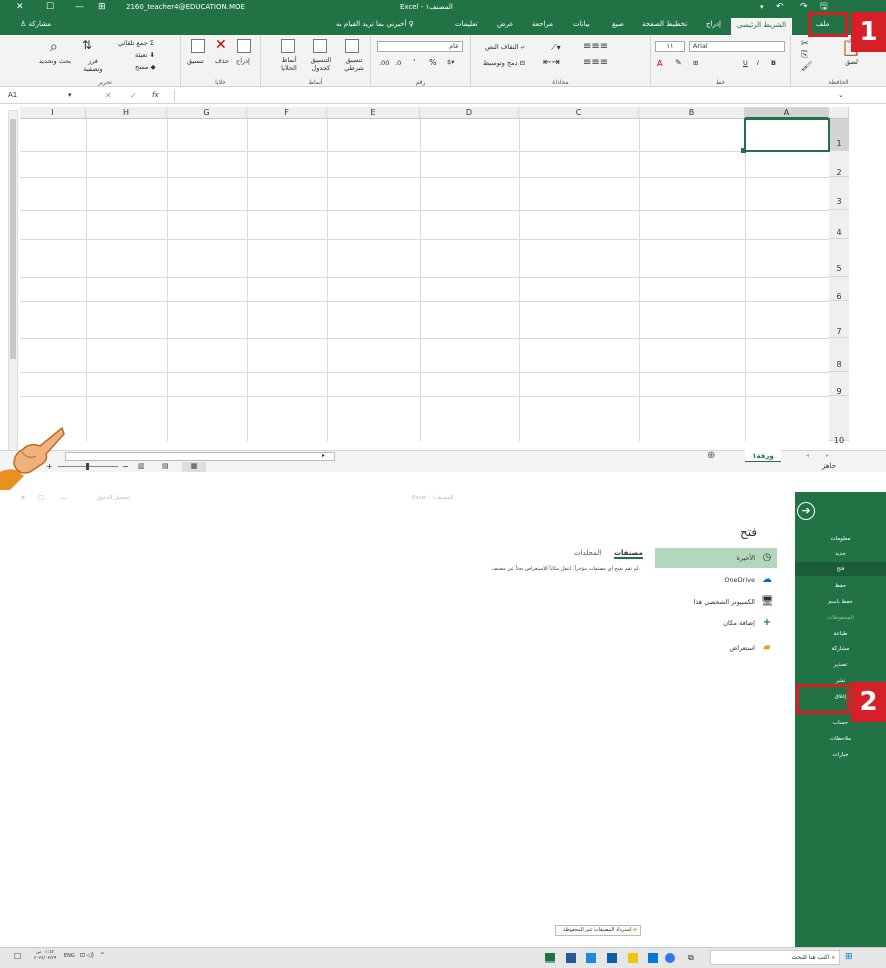 Image resolution: width=886 pixels, height=968 pixels. What do you see at coordinates (775, 957) in the screenshot?
I see `taskbar-search: اكتب هنا للبحث ⌕` at bounding box center [775, 957].